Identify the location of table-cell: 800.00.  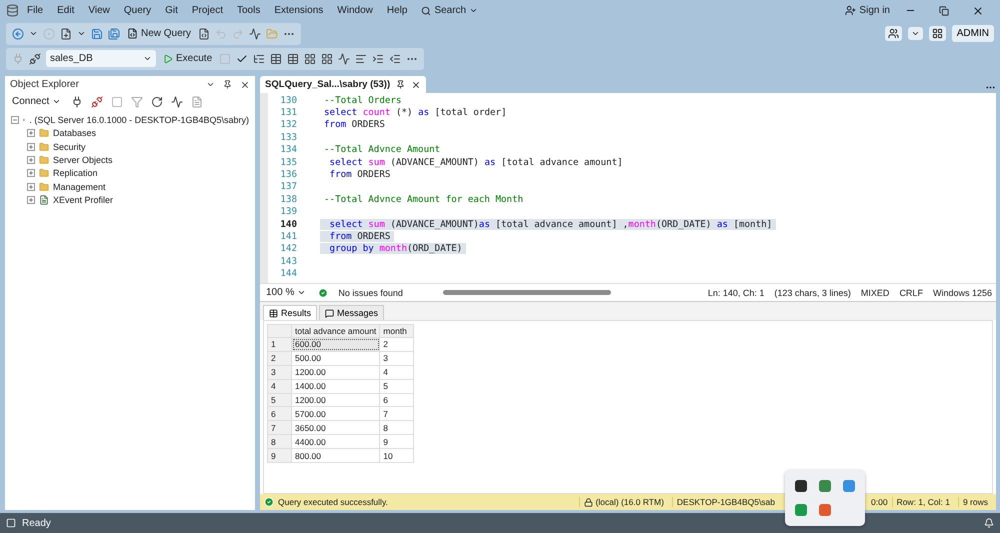
(336, 455).